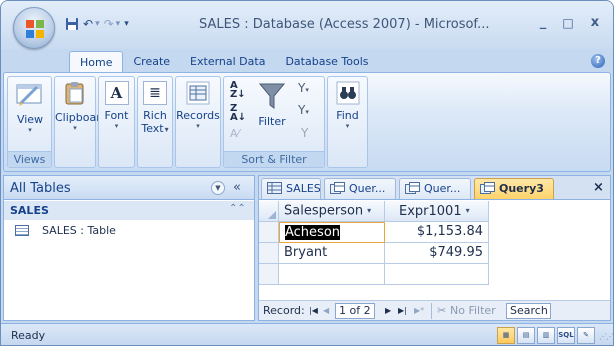 The height and width of the screenshot is (346, 614). I want to click on toggle-filter-icon: Y, so click(304, 133).